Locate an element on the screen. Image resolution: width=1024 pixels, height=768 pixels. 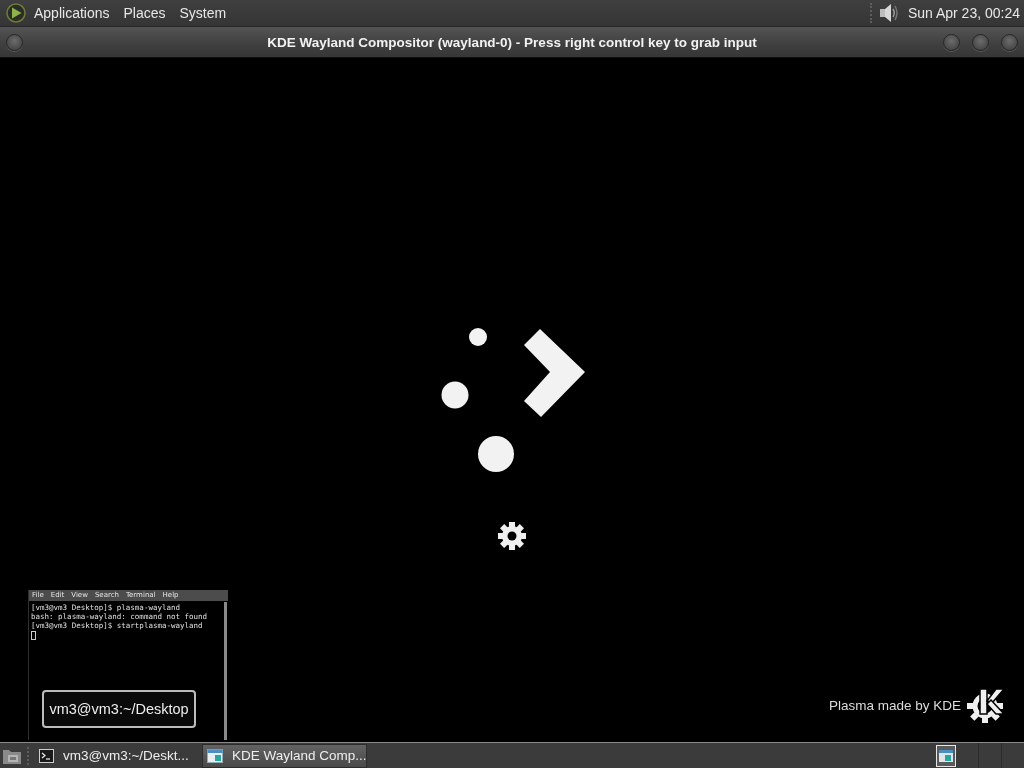
panel-menu: Applications is located at coordinates (72, 13).